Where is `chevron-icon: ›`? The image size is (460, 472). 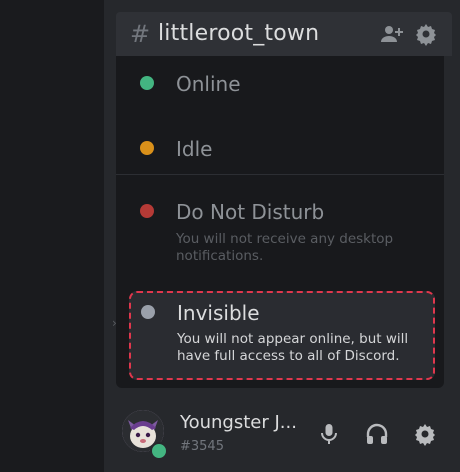 chevron-icon: › is located at coordinates (114, 323).